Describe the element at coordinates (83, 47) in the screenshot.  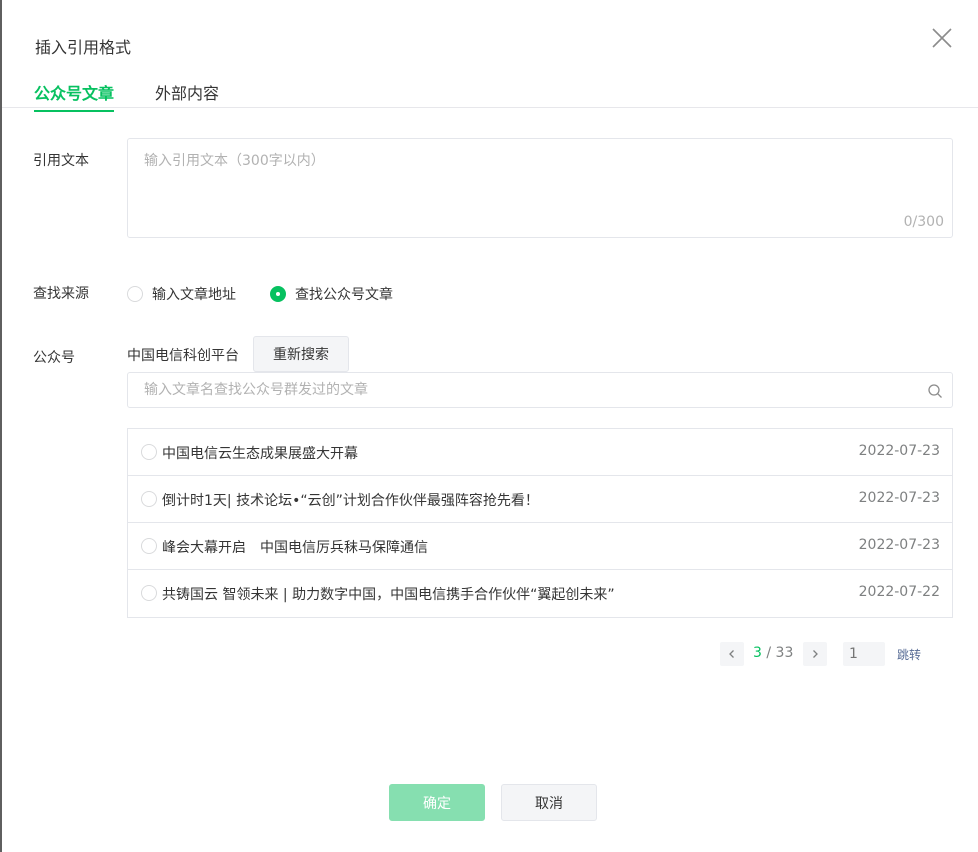
I see `dialog-title: 插入引用格式` at that location.